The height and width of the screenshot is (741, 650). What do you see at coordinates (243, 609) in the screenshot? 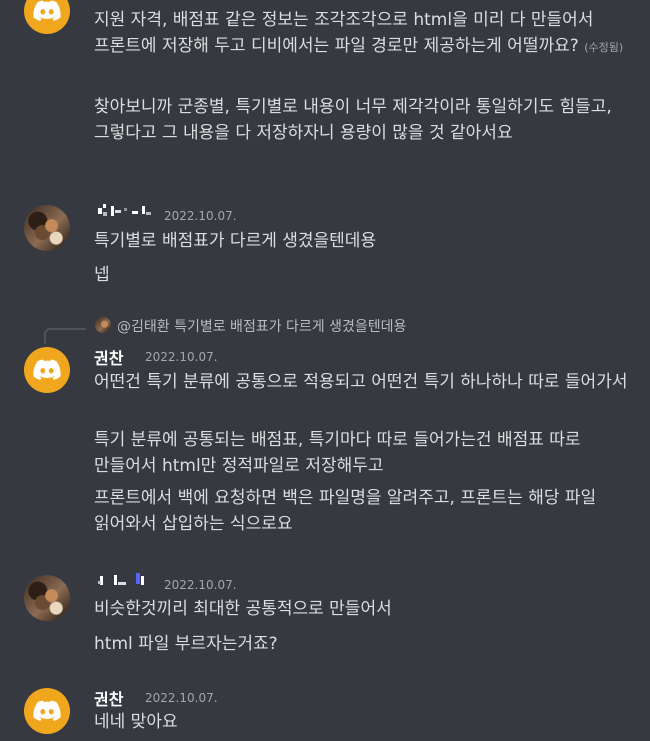
I see `message-text: 비슷한것끼리 최대한 공통적으로 만들어서` at bounding box center [243, 609].